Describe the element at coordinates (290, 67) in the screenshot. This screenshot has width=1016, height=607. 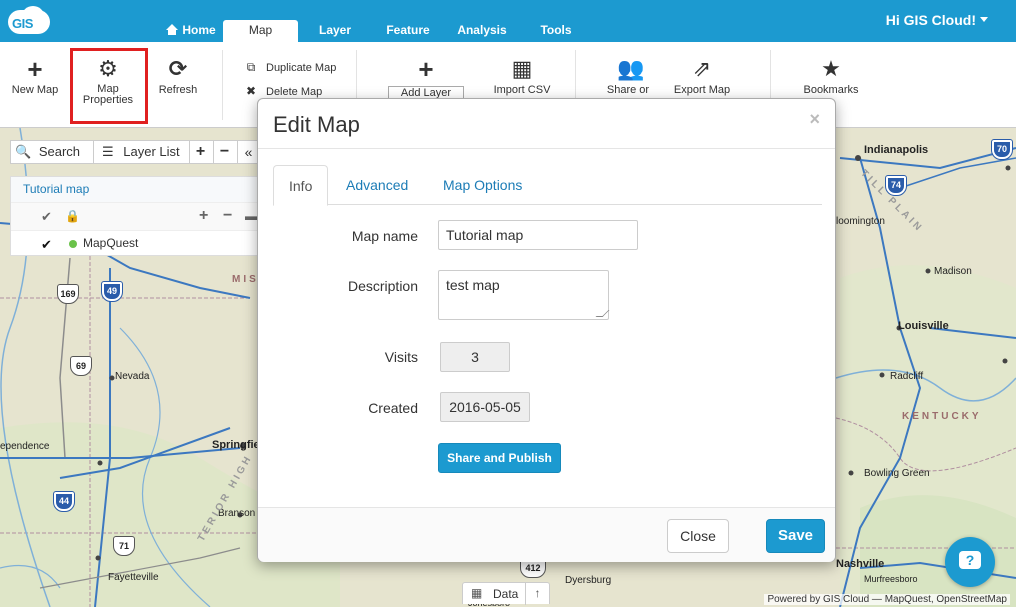
I see `duplicate-map-button: ⧉ Duplicate Map` at that location.